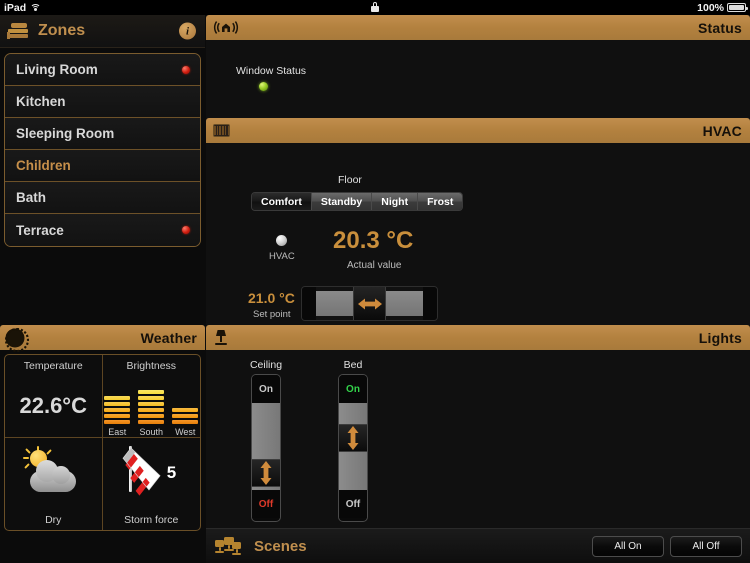  What do you see at coordinates (18, 31) in the screenshot?
I see `bed-icon` at bounding box center [18, 31].